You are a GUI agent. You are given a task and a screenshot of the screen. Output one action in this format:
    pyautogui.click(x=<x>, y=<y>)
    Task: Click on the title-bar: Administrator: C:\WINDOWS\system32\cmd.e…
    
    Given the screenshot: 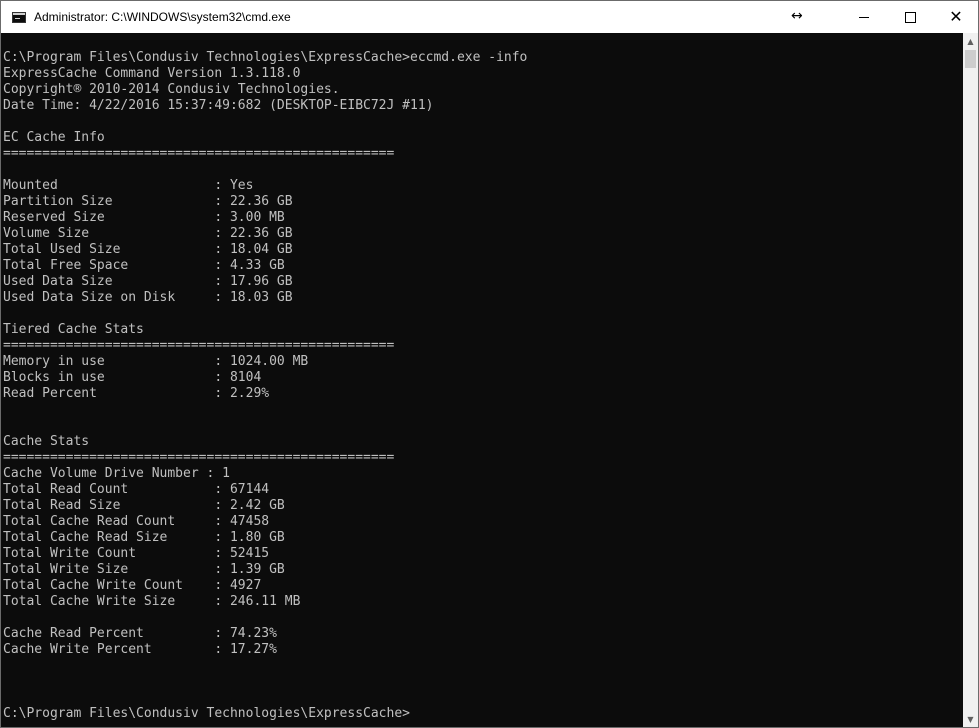 What is the action you would take?
    pyautogui.click(x=489, y=17)
    